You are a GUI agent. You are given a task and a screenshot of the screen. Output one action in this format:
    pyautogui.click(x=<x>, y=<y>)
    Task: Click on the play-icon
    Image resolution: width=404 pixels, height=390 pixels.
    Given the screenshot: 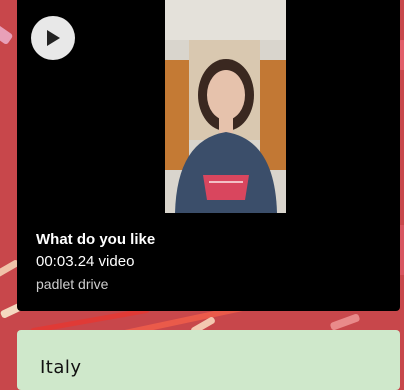 What is the action you would take?
    pyautogui.click(x=53, y=38)
    